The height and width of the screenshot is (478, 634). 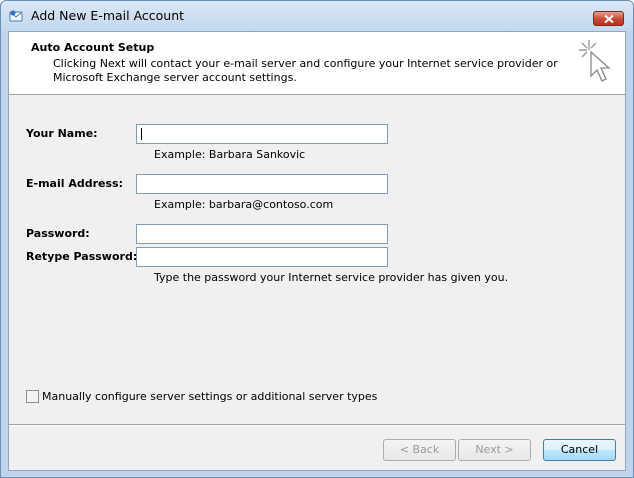 I want to click on your-name-label: Your Name:, so click(x=62, y=133).